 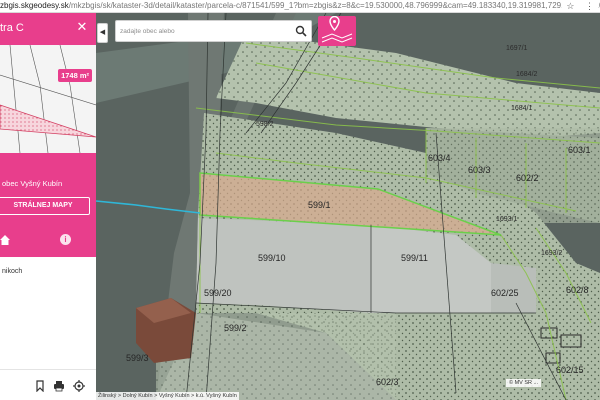 What do you see at coordinates (479, 170) in the screenshot?
I see `parcel-label-603-3: 603/3` at bounding box center [479, 170].